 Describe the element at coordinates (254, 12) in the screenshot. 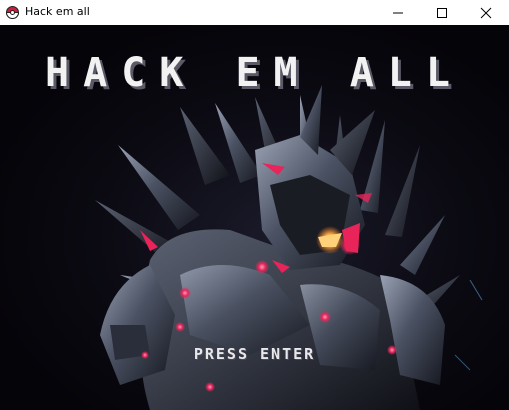

I see `title-bar: Hack em all` at that location.